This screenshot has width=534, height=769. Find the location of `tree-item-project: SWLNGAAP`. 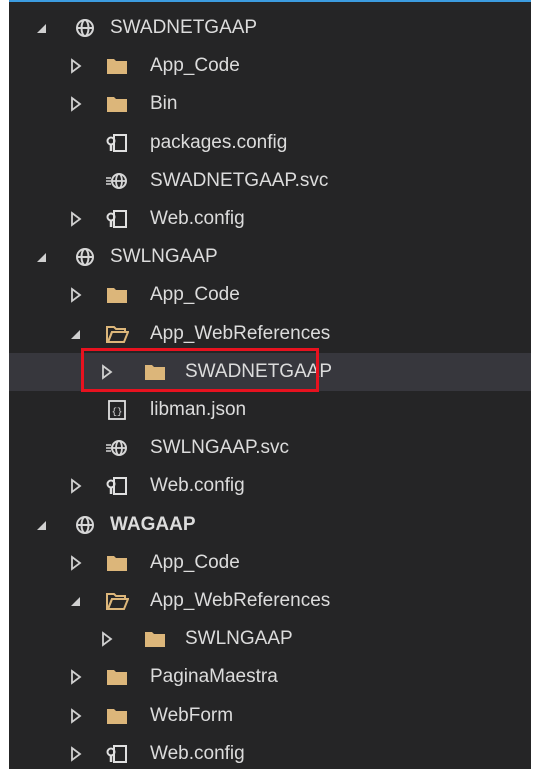

tree-item-project: SWLNGAAP is located at coordinates (270, 257).